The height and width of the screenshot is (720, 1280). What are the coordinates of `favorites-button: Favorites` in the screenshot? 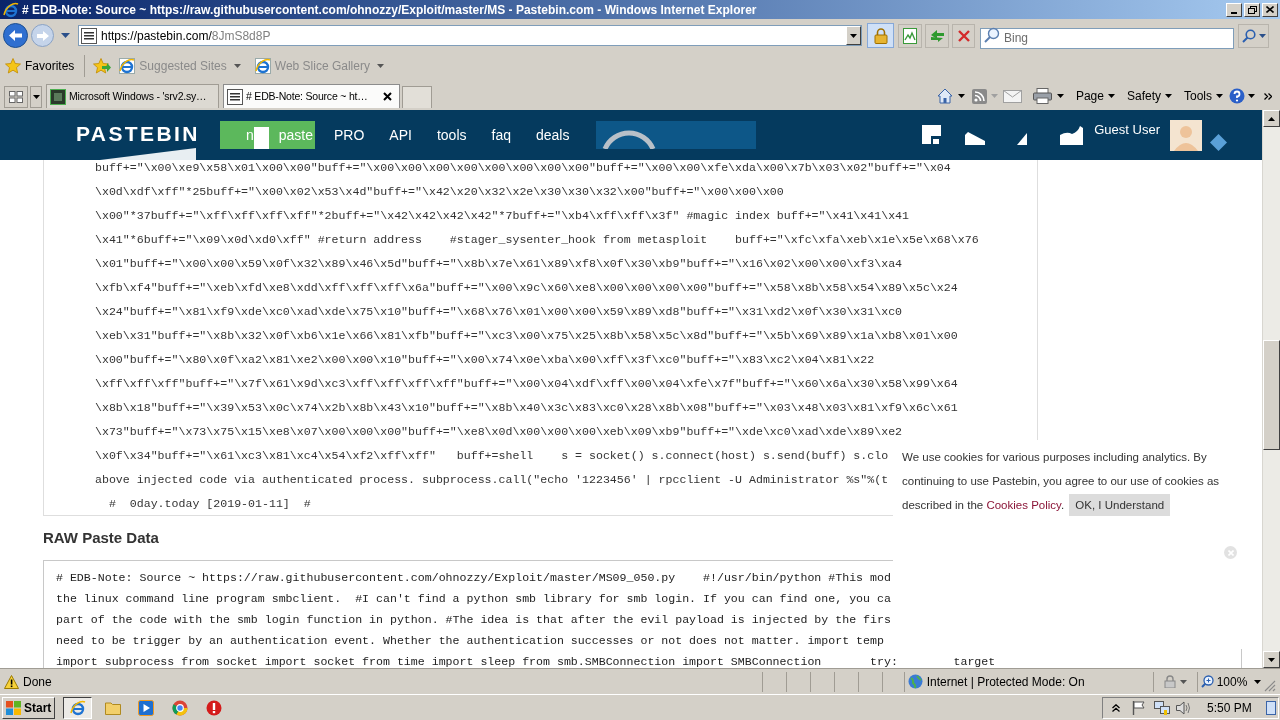 It's located at (40, 66).